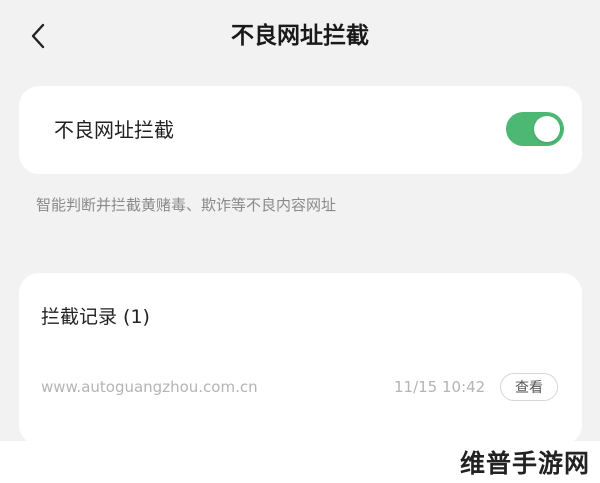 Image resolution: width=600 pixels, height=483 pixels. What do you see at coordinates (529, 387) in the screenshot?
I see `view-record-button: 查看` at bounding box center [529, 387].